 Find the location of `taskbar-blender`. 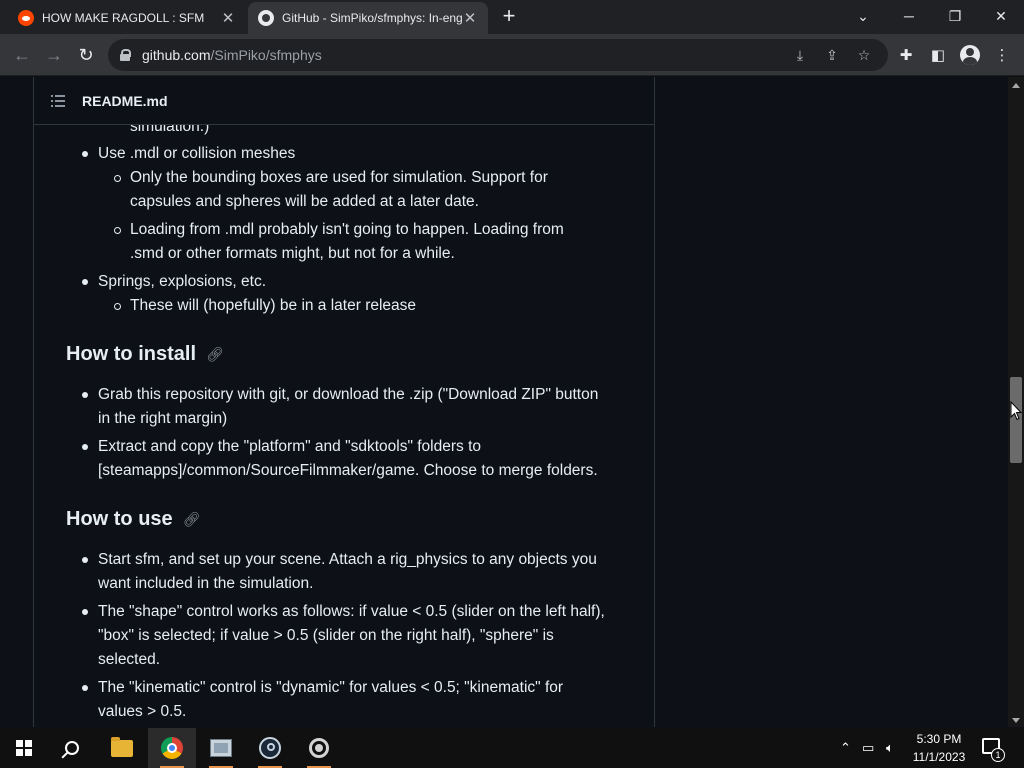

taskbar-blender is located at coordinates (319, 748).